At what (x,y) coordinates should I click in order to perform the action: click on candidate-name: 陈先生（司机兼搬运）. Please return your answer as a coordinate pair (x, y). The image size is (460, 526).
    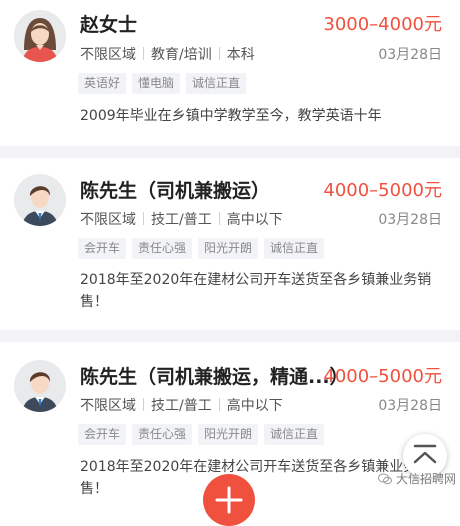
    Looking at the image, I should click on (175, 191).